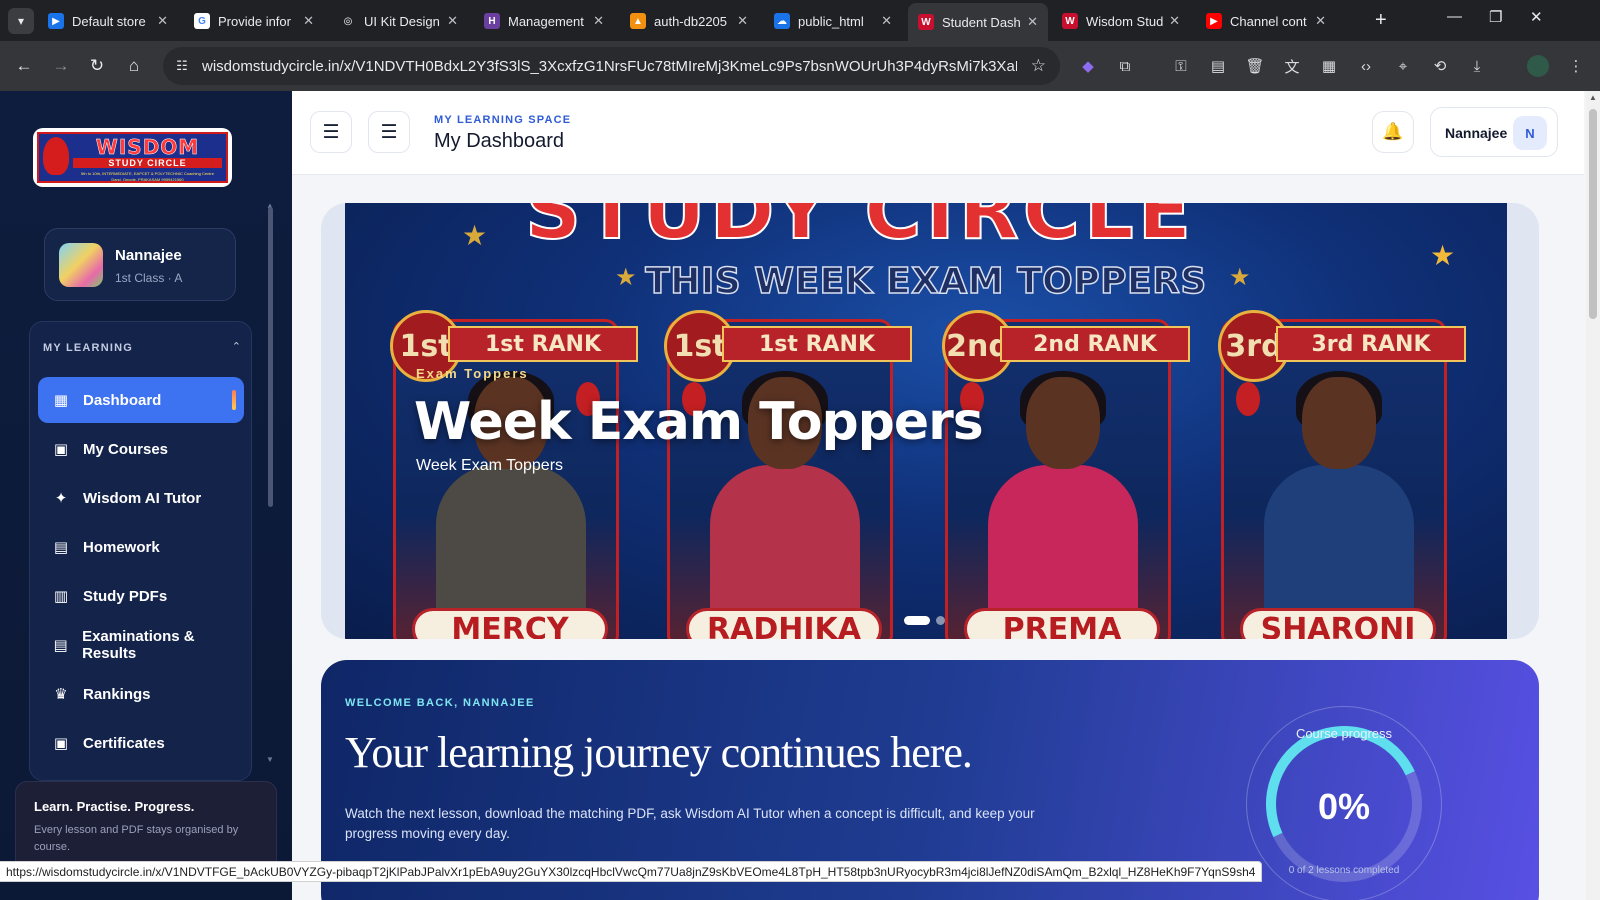 Image resolution: width=1600 pixels, height=900 pixels. I want to click on banner-title: Week Exam Toppers, so click(699, 422).